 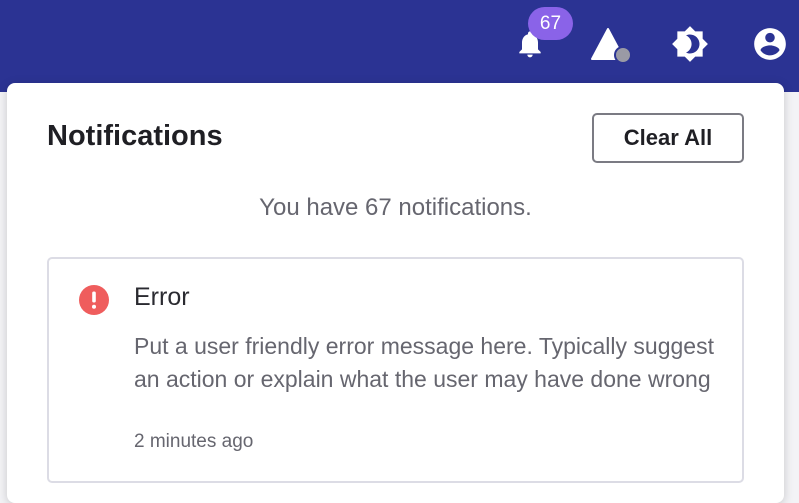 I want to click on panel-title: Notifications, so click(x=135, y=136).